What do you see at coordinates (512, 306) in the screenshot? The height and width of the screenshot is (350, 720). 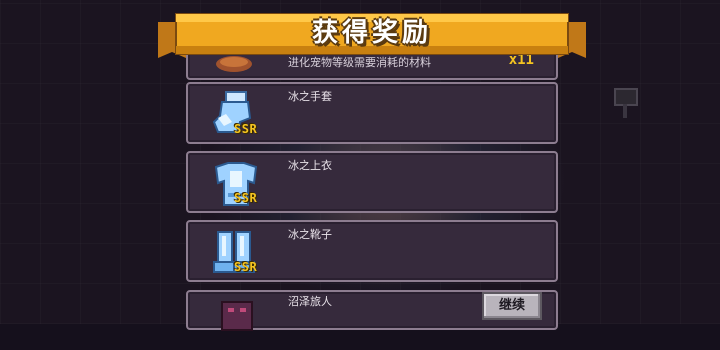 I see `continue-button: 继续` at bounding box center [512, 306].